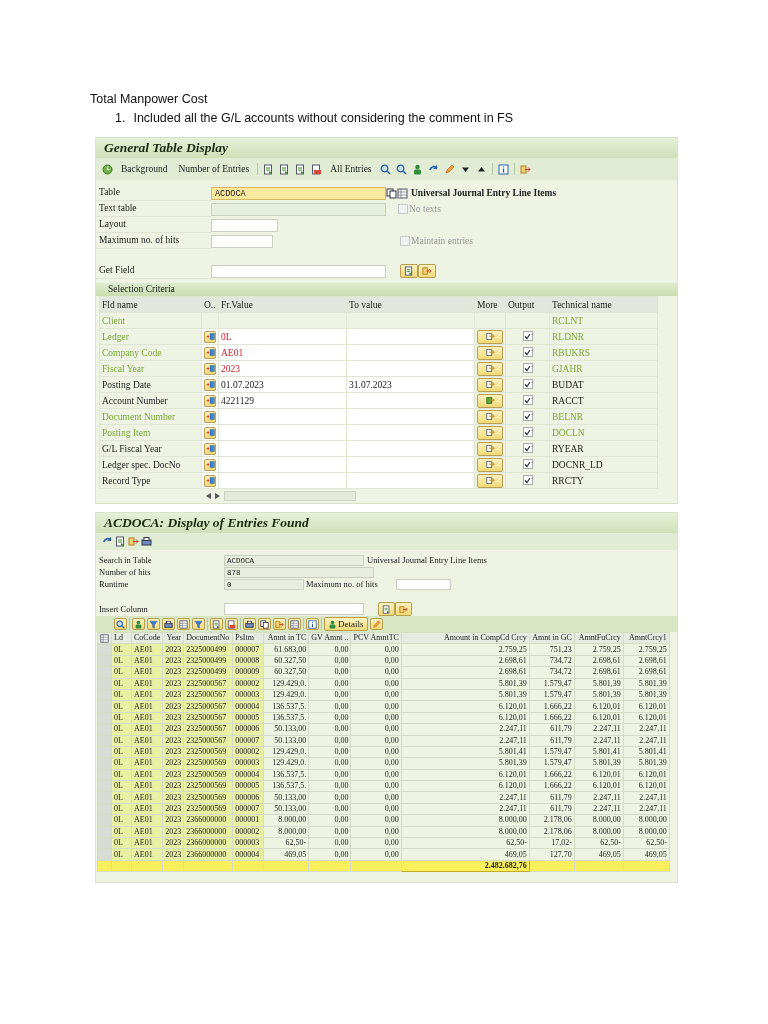 Image resolution: width=768 pixels, height=1024 pixels. I want to click on column-header: CoCode, so click(147, 638).